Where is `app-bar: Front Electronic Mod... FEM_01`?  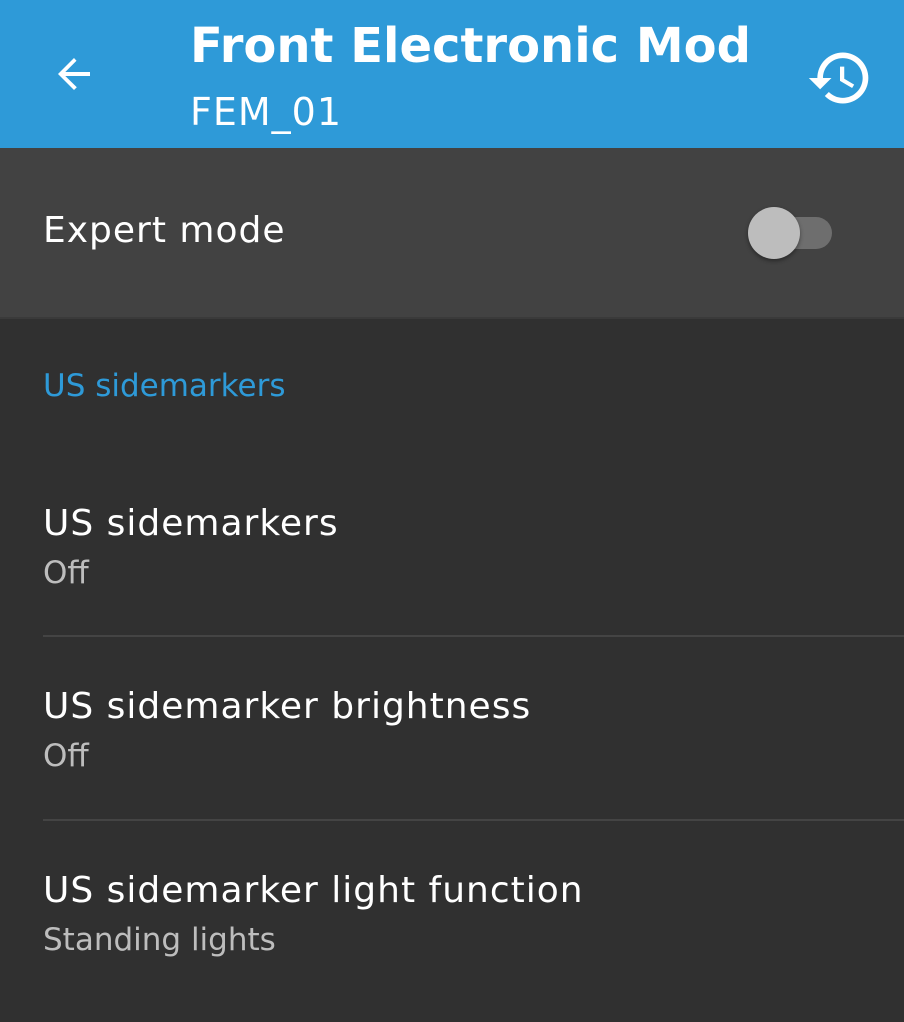 app-bar: Front Electronic Mod... FEM_01 is located at coordinates (452, 74).